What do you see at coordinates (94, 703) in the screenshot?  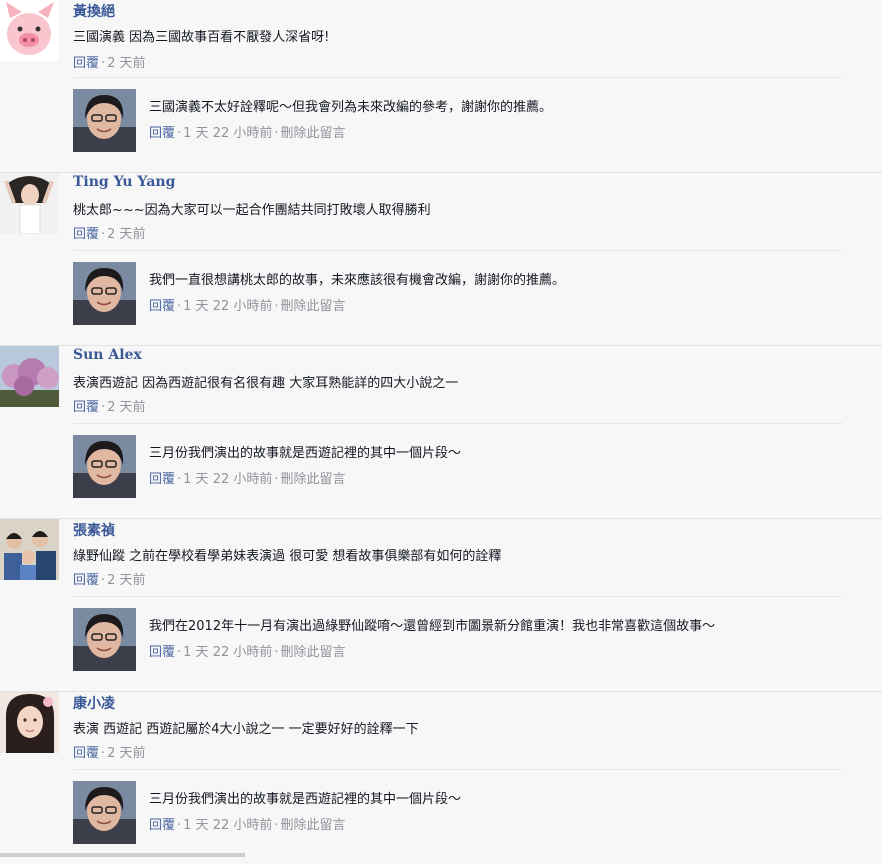 I see `comment-author: 康小凌` at bounding box center [94, 703].